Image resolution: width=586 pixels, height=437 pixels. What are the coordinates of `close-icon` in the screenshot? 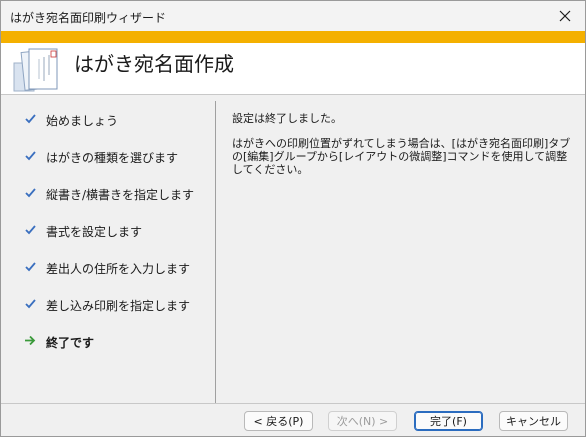 It's located at (565, 16).